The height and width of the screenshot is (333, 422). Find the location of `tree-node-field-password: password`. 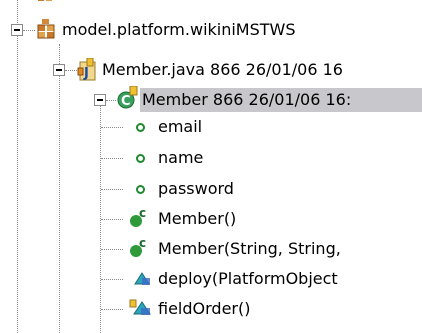

tree-node-field-password: password is located at coordinates (196, 189).